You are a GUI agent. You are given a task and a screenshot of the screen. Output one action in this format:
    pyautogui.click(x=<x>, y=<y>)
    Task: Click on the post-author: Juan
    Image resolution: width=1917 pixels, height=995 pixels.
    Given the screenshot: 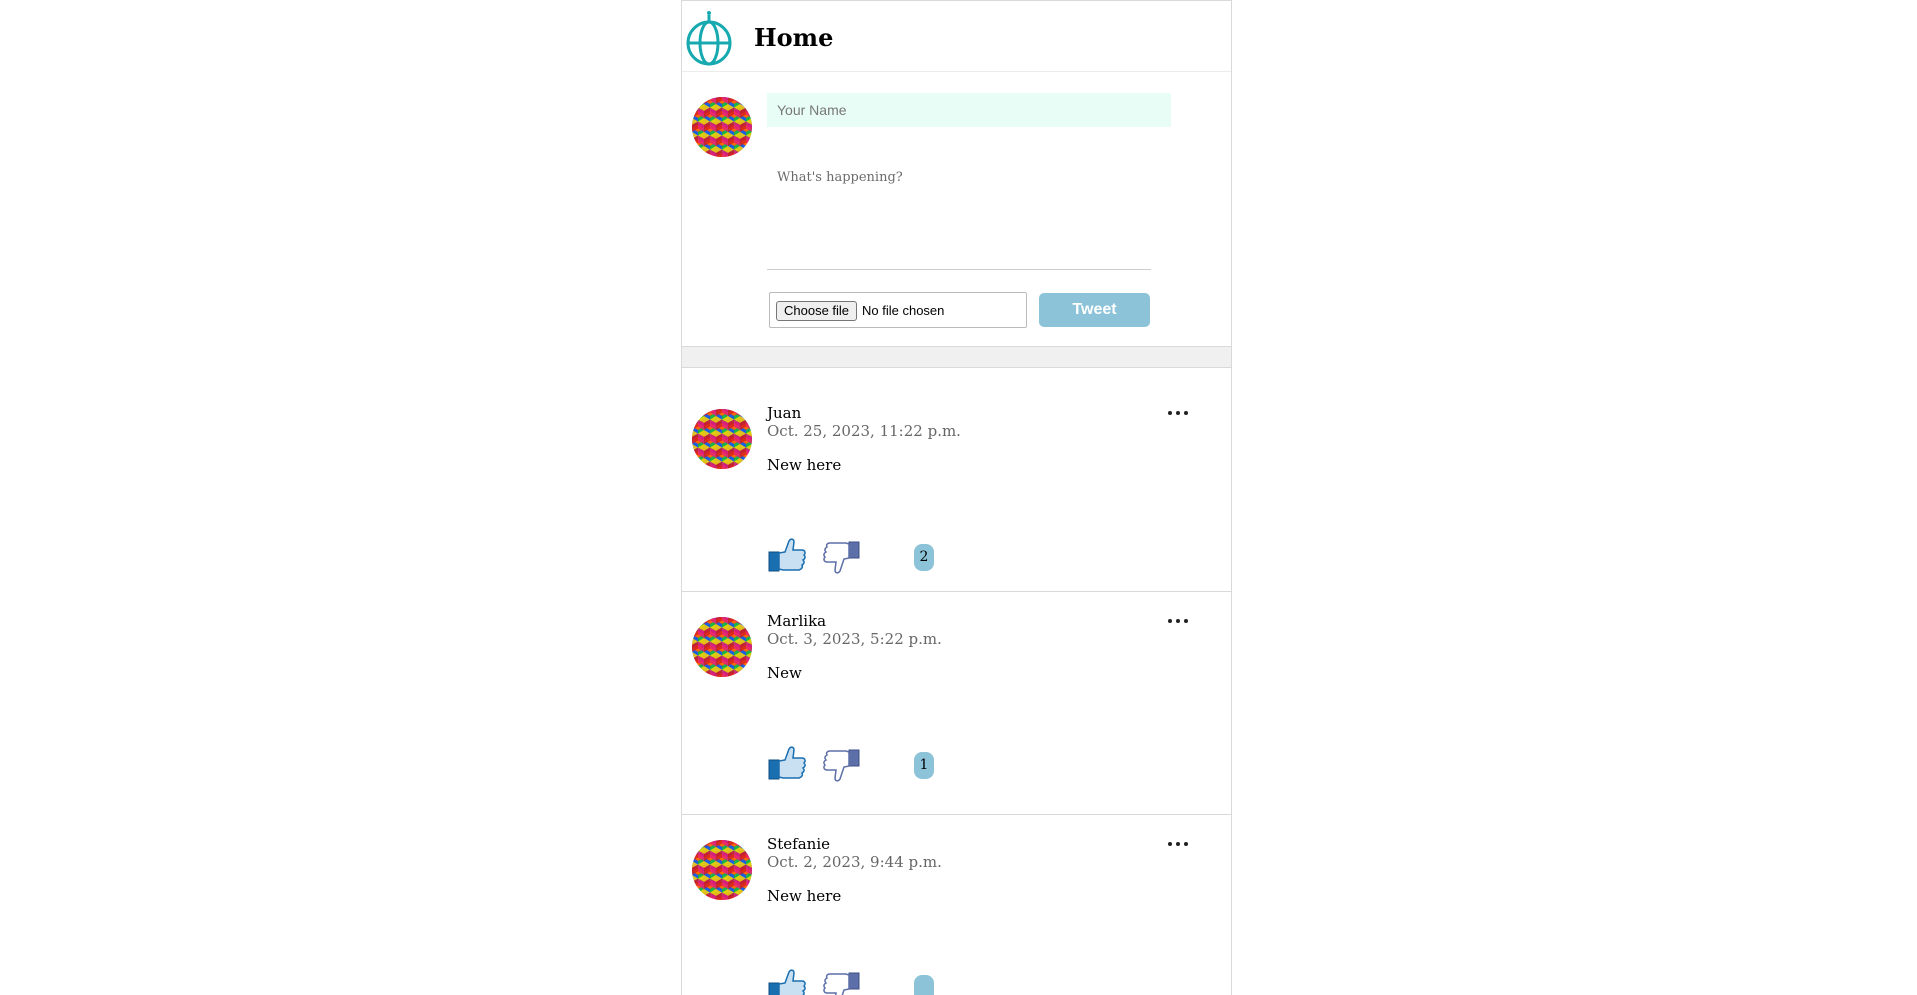 What is the action you would take?
    pyautogui.click(x=784, y=413)
    